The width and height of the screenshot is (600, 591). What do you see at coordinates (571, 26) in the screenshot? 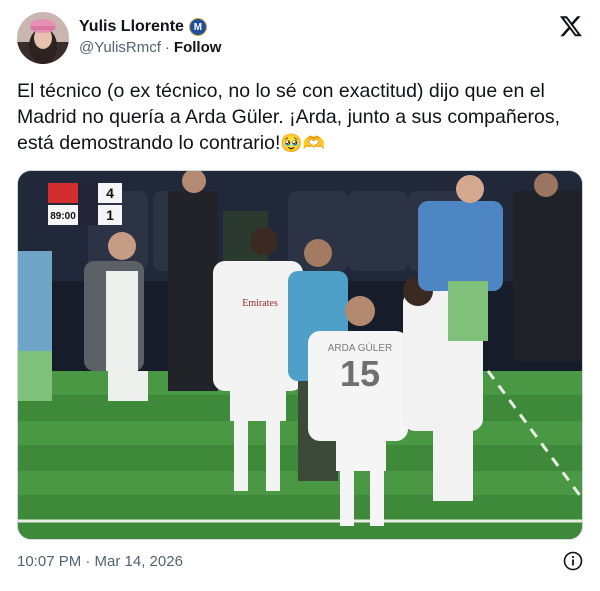
I see `x-logo-icon` at bounding box center [571, 26].